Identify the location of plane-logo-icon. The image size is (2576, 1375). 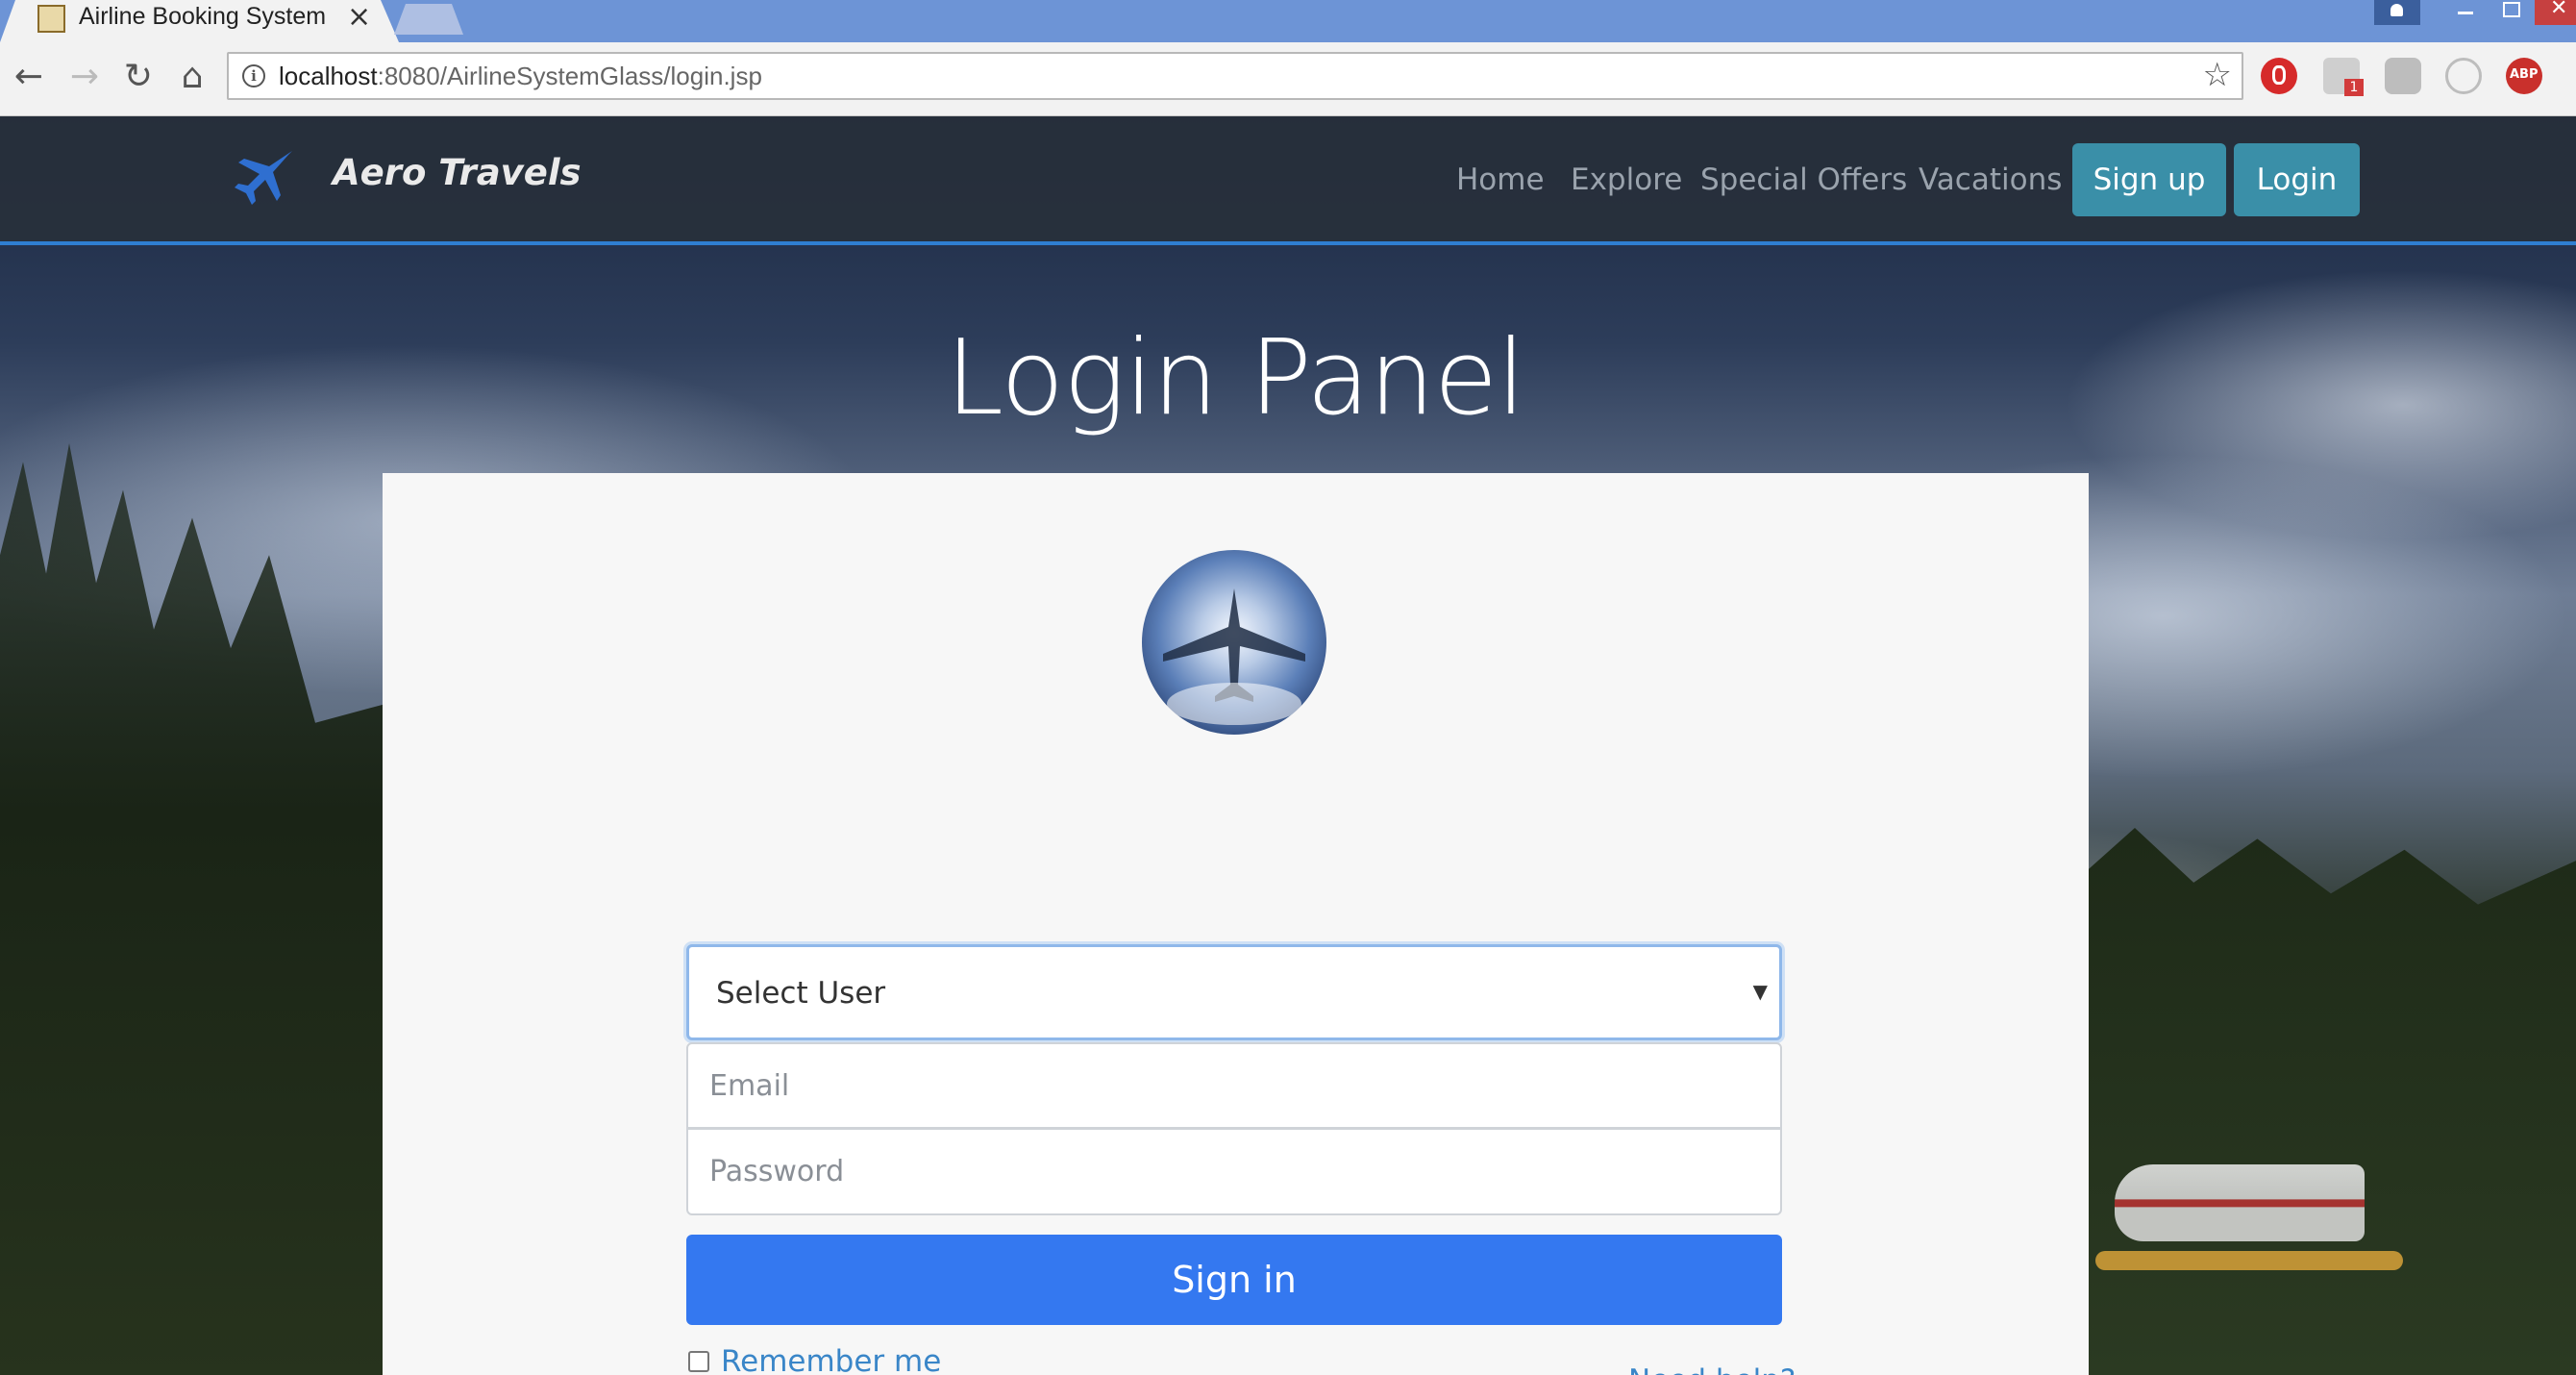
(264, 179).